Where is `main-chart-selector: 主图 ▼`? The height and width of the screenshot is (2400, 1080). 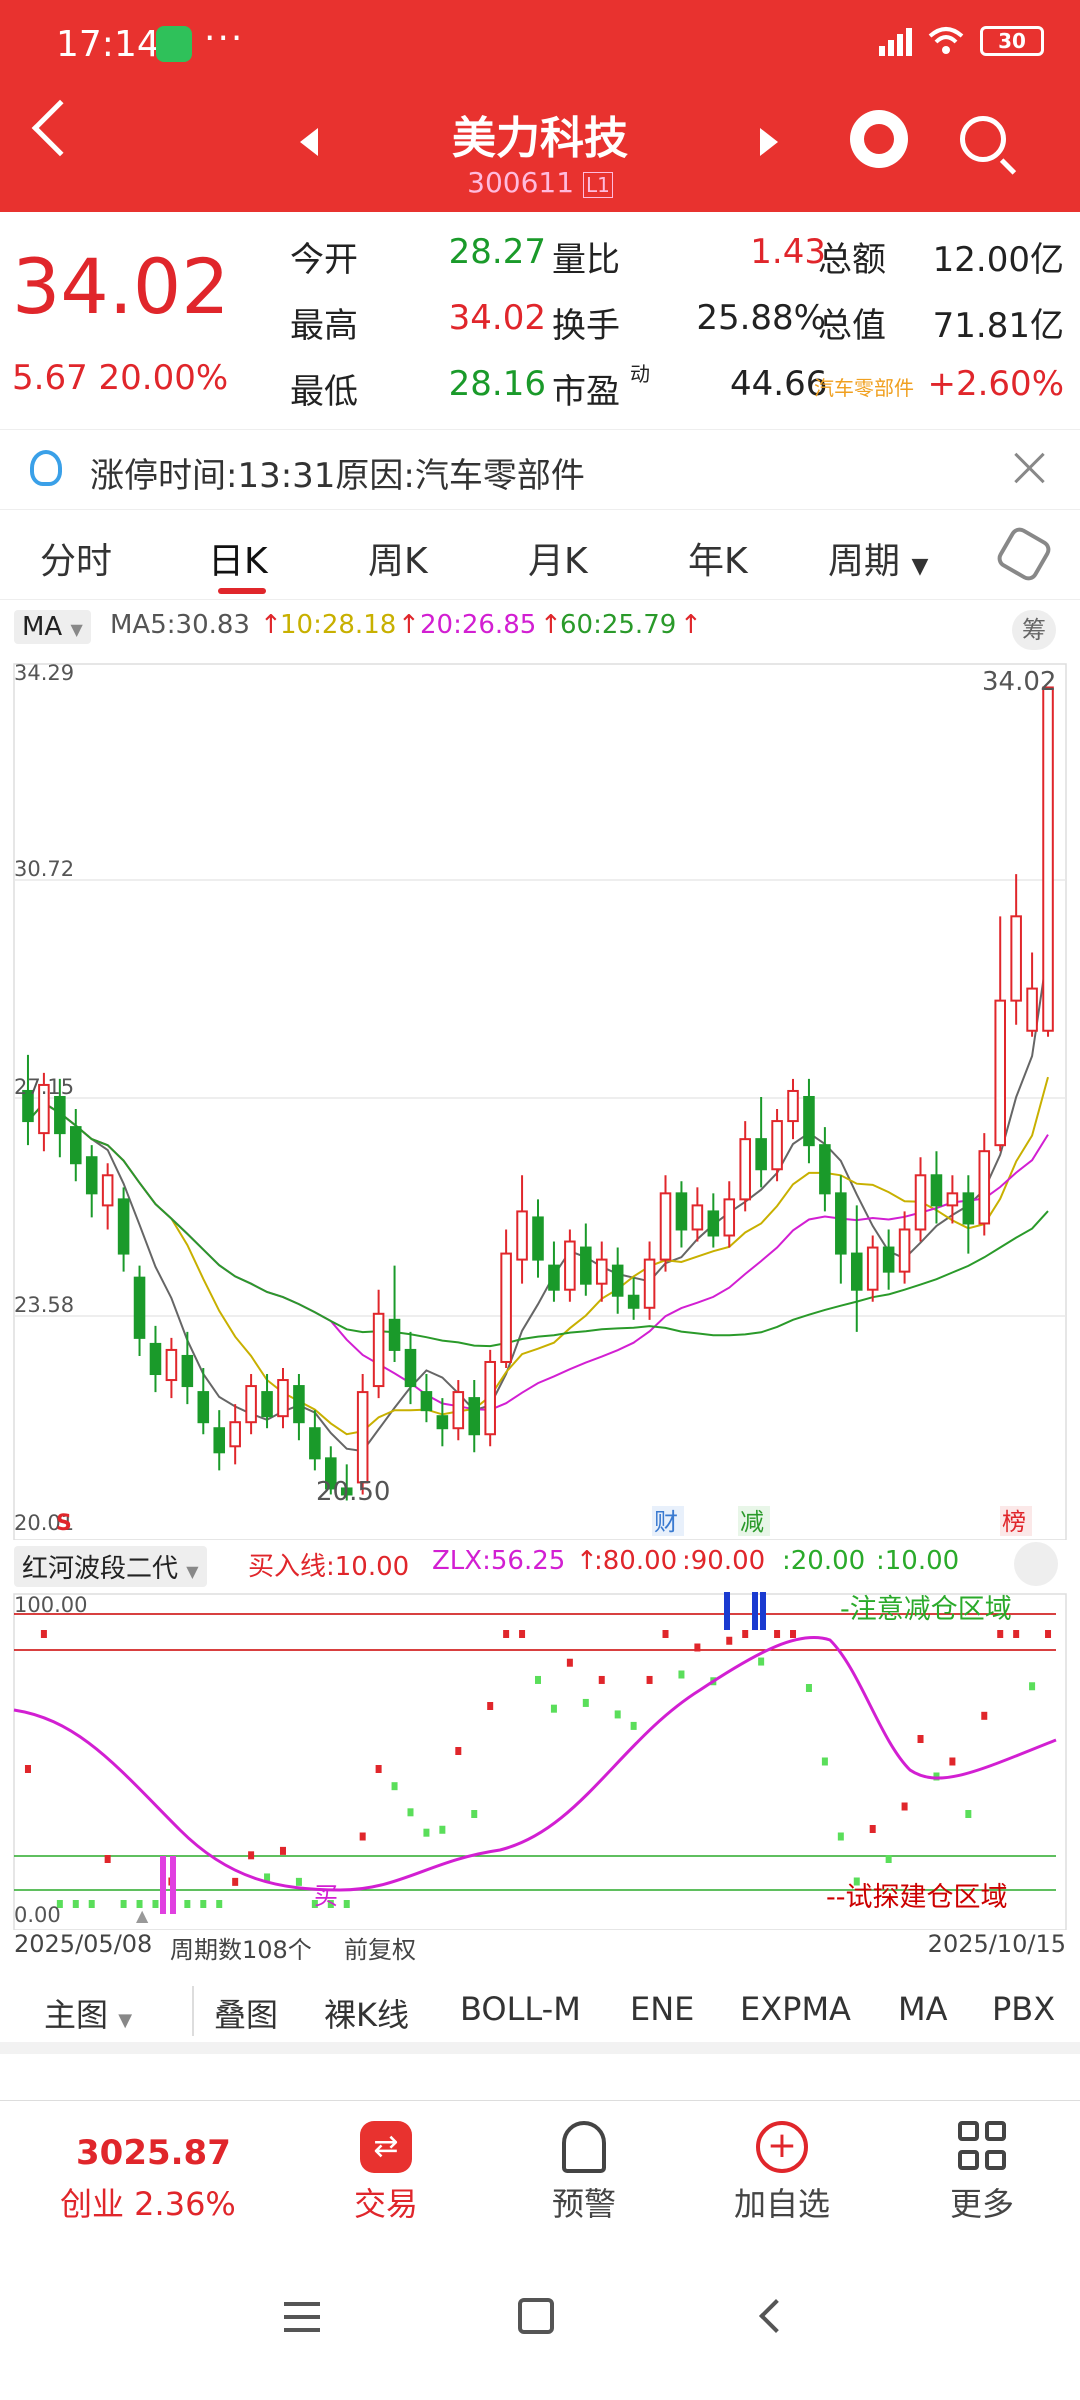
main-chart-selector: 主图 ▼ is located at coordinates (88, 2013).